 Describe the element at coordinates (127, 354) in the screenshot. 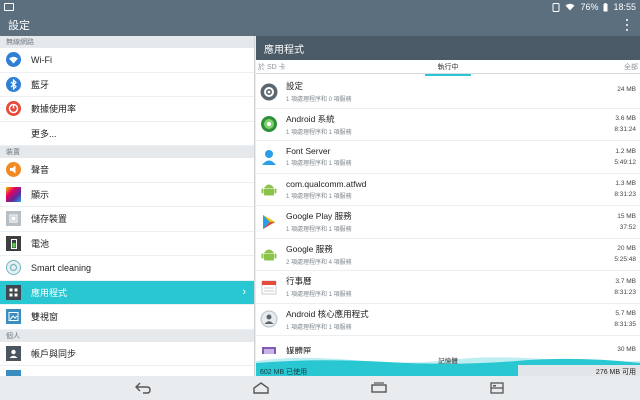

I see `settings-item-accounts-sync: 帳戶與同步` at that location.